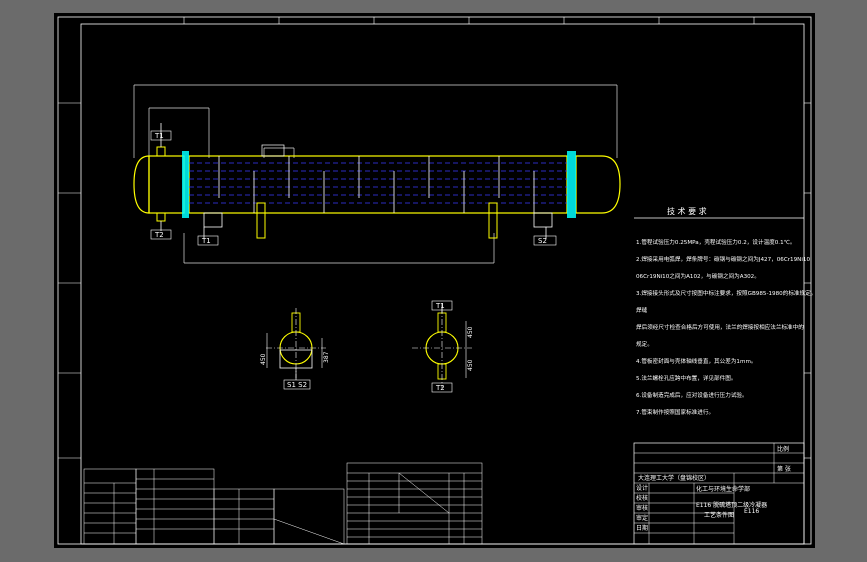 This screenshot has height=562, width=867. Describe the element at coordinates (263, 359) in the screenshot. I see `section-left-dim-a: 450` at that location.